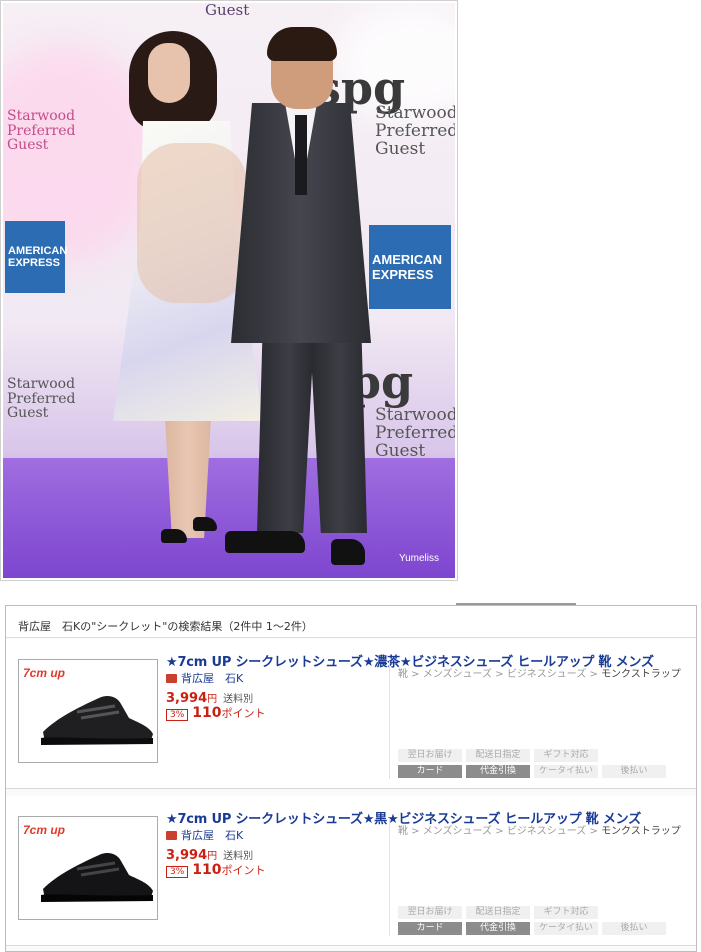 The height and width of the screenshot is (952, 701). Describe the element at coordinates (348, 552) in the screenshot. I see `man-shoe-right` at that location.